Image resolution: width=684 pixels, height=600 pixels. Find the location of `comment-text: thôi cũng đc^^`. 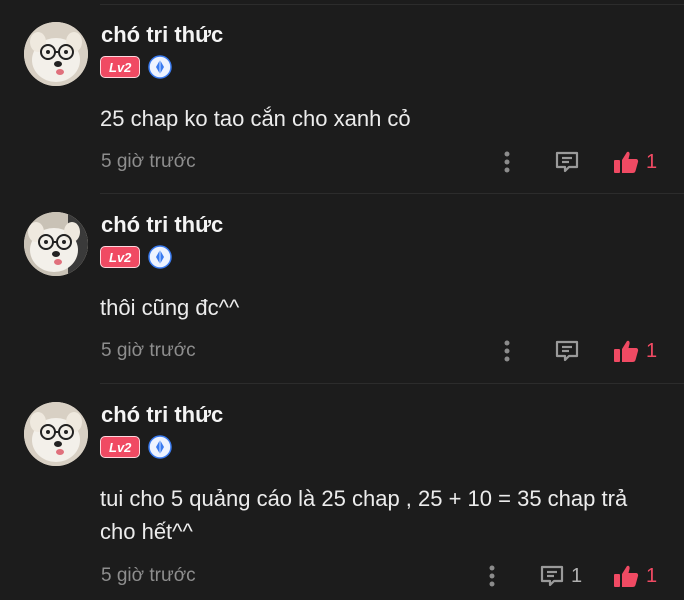

comment-text: thôi cũng đc^^ is located at coordinates (170, 307).